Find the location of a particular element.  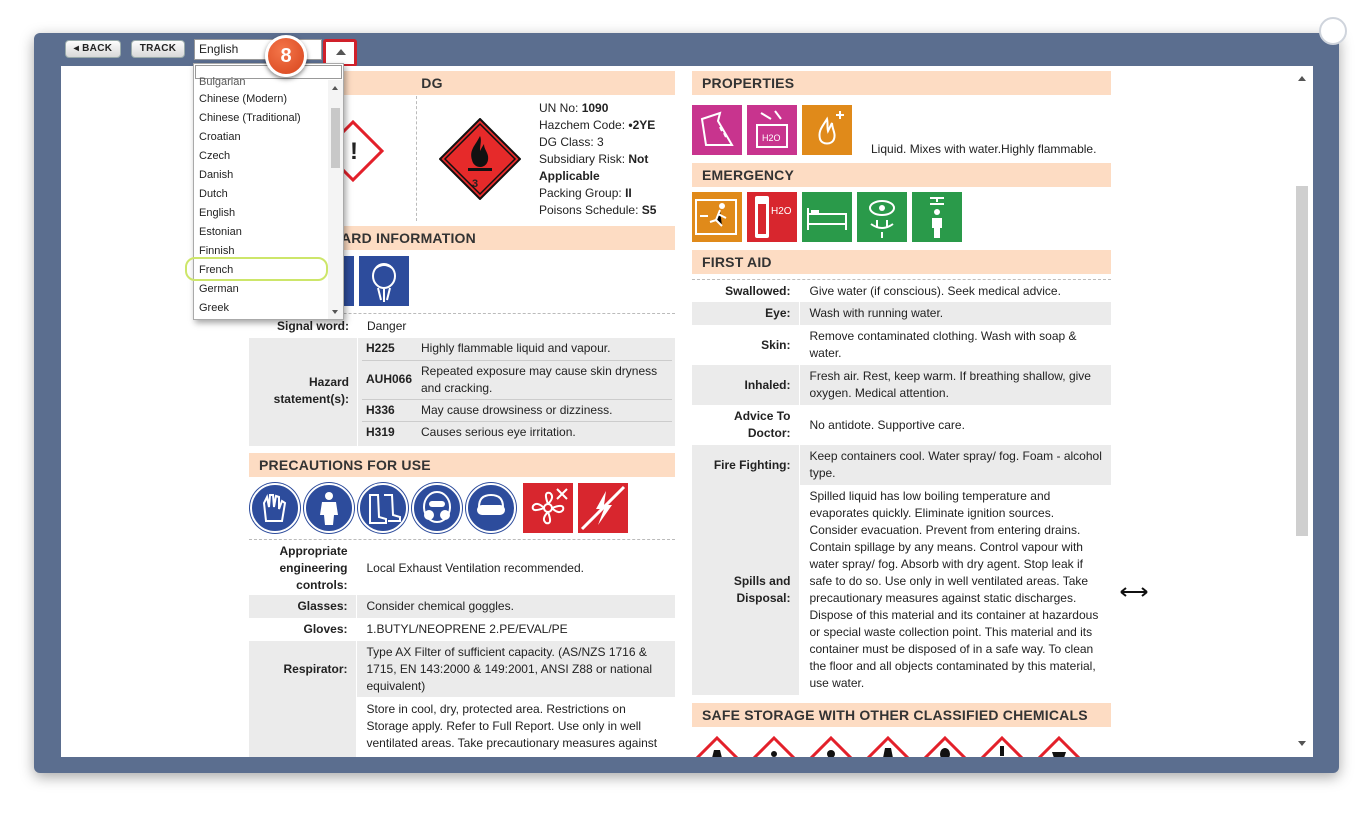

hazard-statement-row: H225 Highly flammable liquid and vapour. is located at coordinates (517, 349).